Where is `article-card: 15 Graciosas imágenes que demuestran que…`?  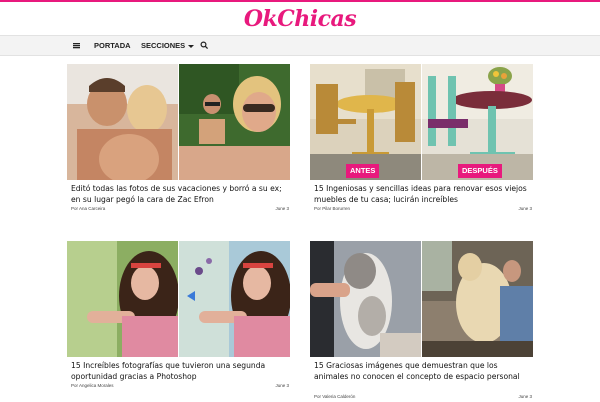 article-card: 15 Graciosas imágenes que demuestran que… is located at coordinates (421, 320).